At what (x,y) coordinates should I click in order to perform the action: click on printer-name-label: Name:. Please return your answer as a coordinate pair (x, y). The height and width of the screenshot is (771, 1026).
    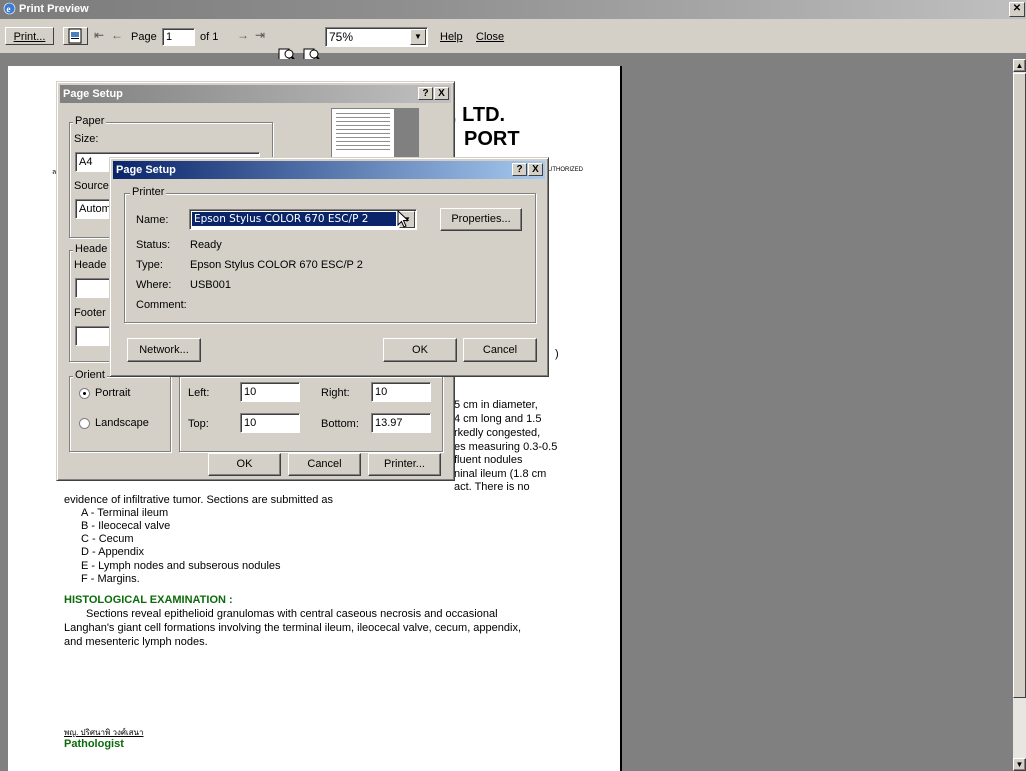
    Looking at the image, I should click on (152, 220).